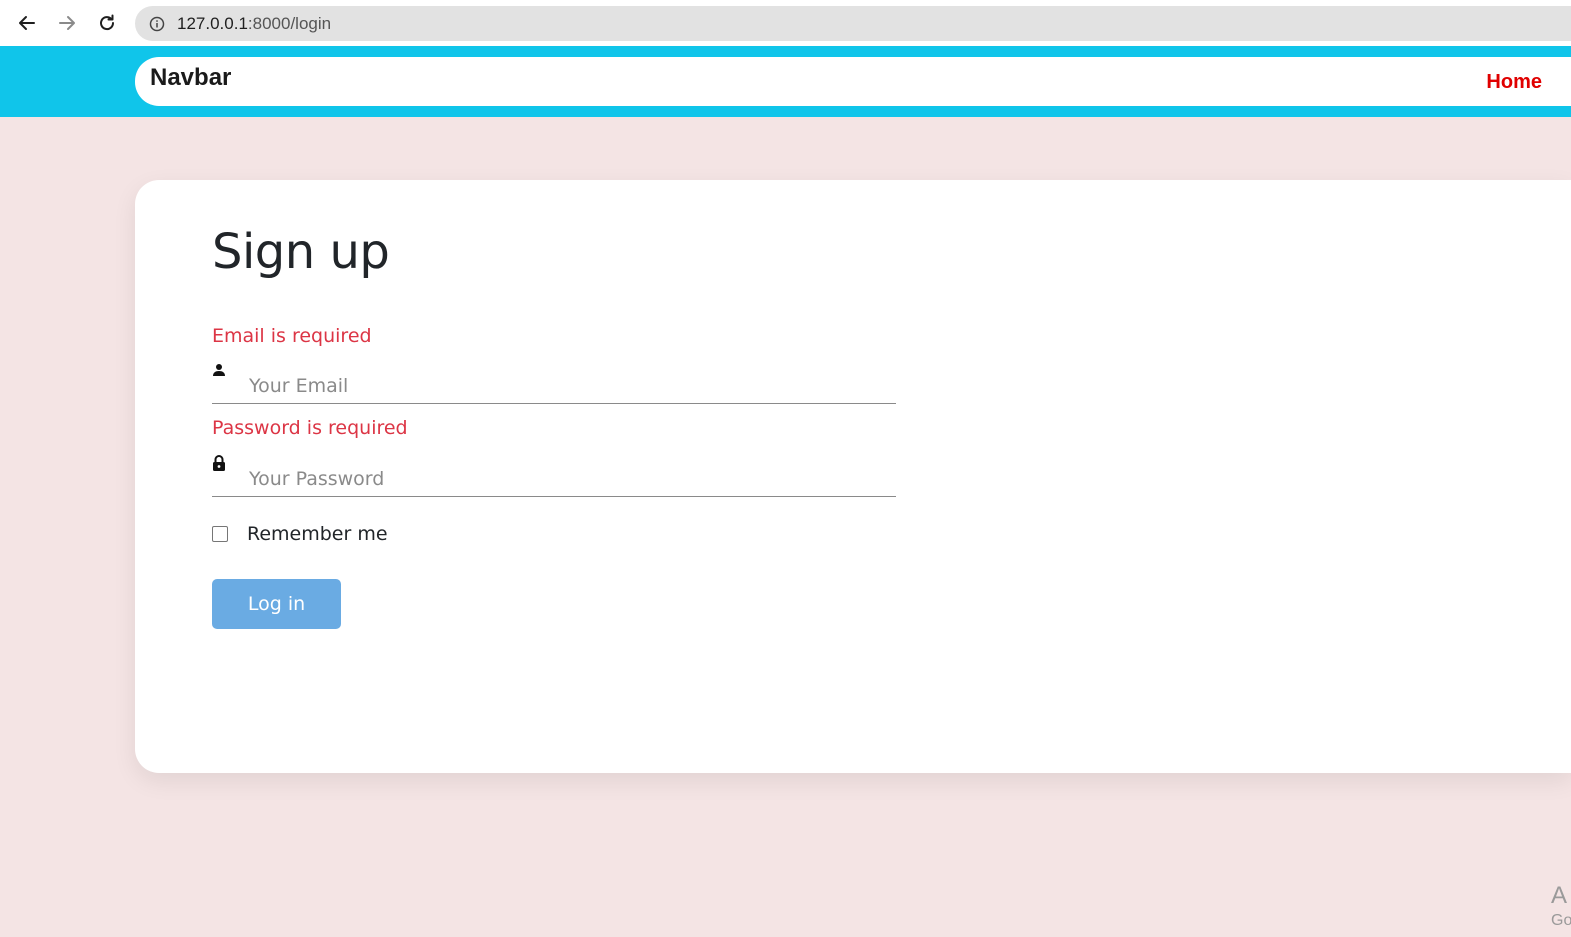 The width and height of the screenshot is (1571, 937). Describe the element at coordinates (310, 428) in the screenshot. I see `password-error: Password is required` at that location.